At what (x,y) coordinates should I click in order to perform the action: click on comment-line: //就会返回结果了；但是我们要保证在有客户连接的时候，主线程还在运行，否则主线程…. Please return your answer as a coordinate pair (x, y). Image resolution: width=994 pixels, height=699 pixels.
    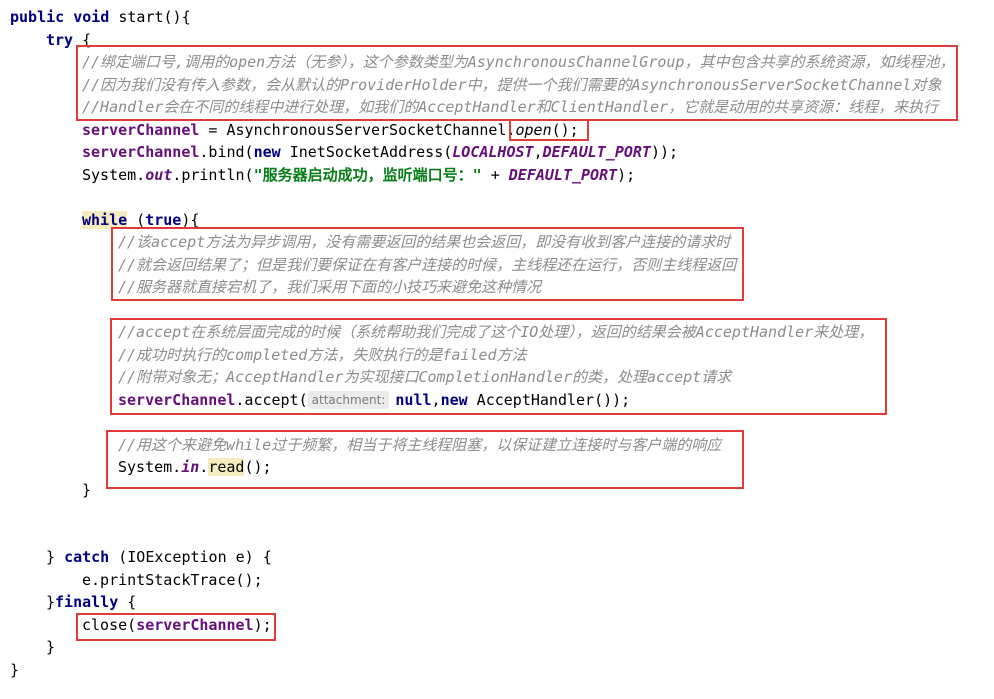
    Looking at the image, I should click on (427, 265).